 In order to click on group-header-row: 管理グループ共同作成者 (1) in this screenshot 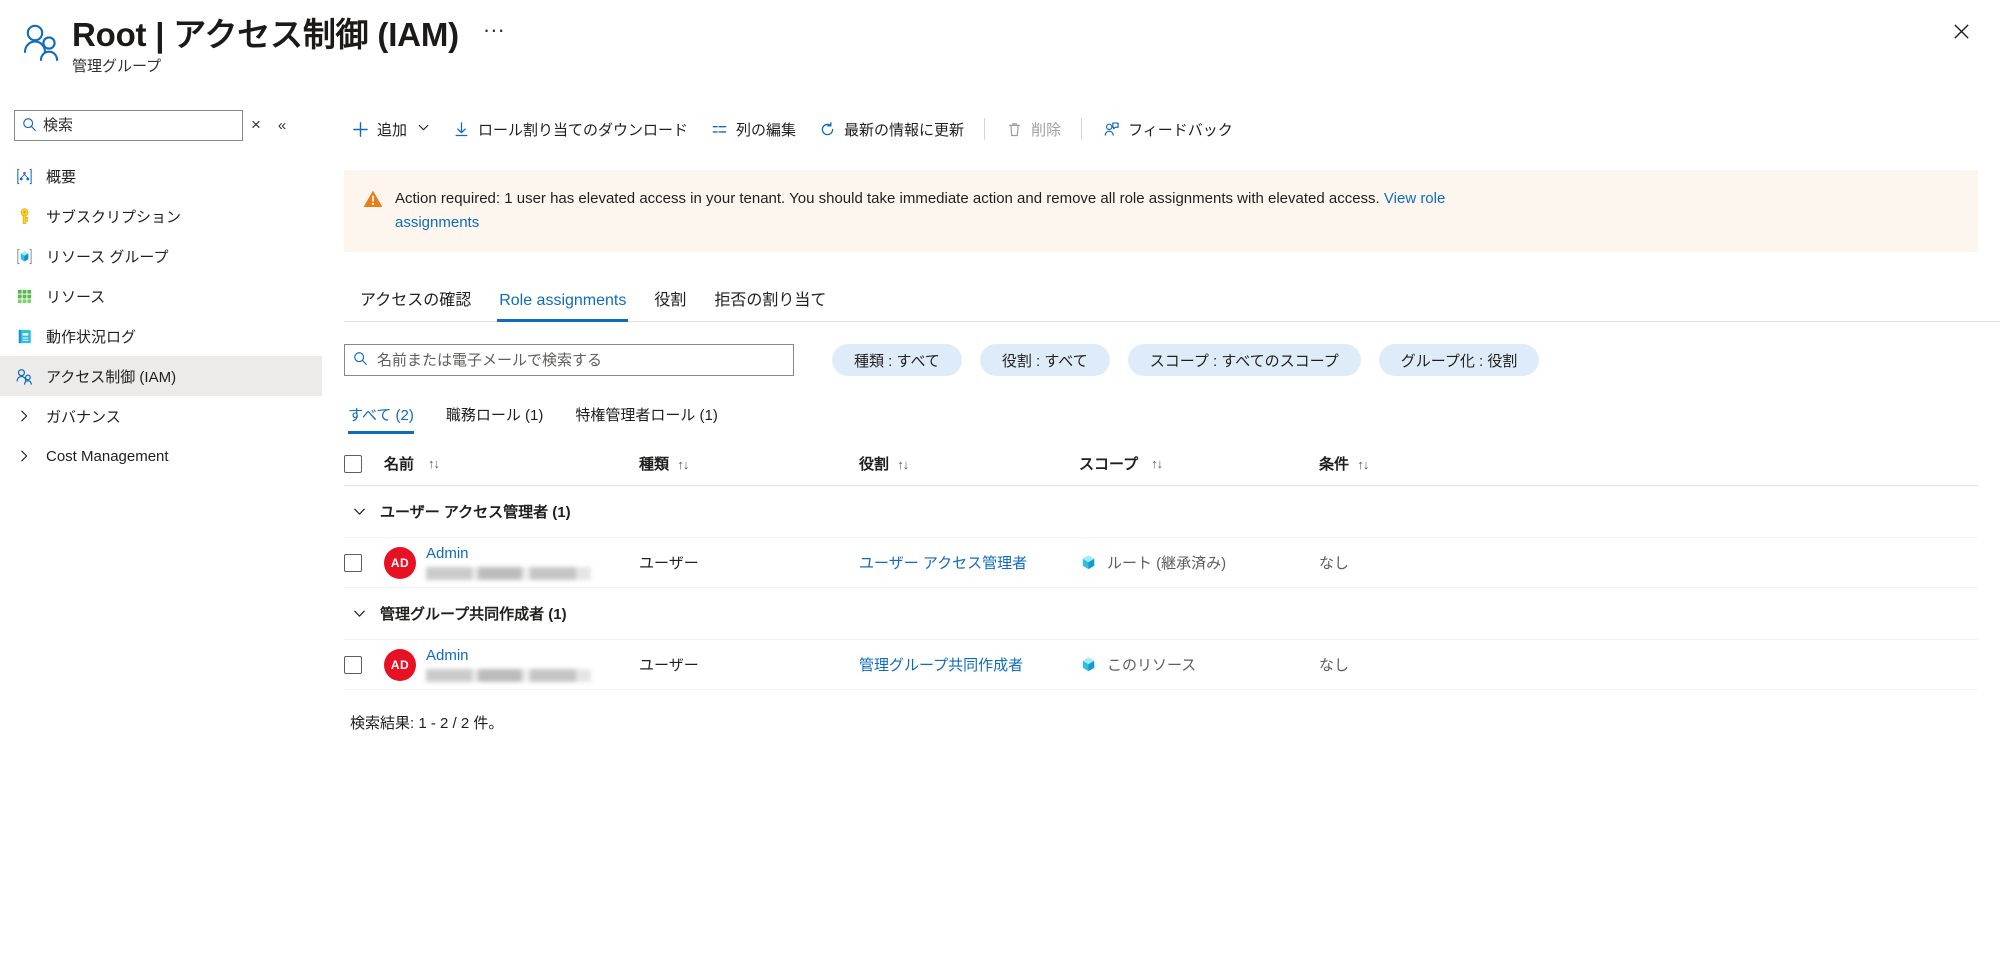, I will do `click(1161, 614)`.